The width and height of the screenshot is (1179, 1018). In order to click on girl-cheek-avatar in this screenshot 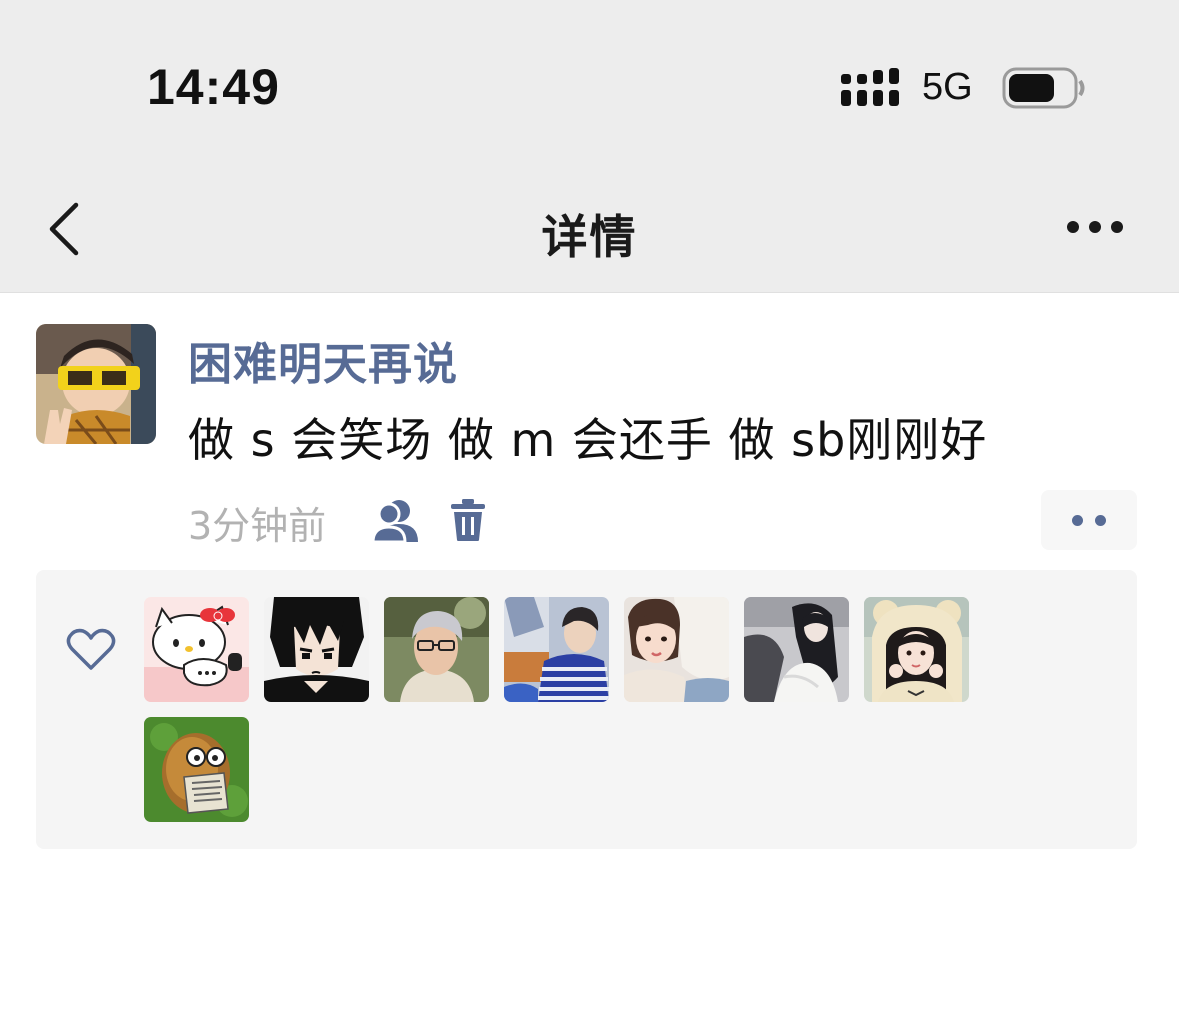, I will do `click(676, 649)`.